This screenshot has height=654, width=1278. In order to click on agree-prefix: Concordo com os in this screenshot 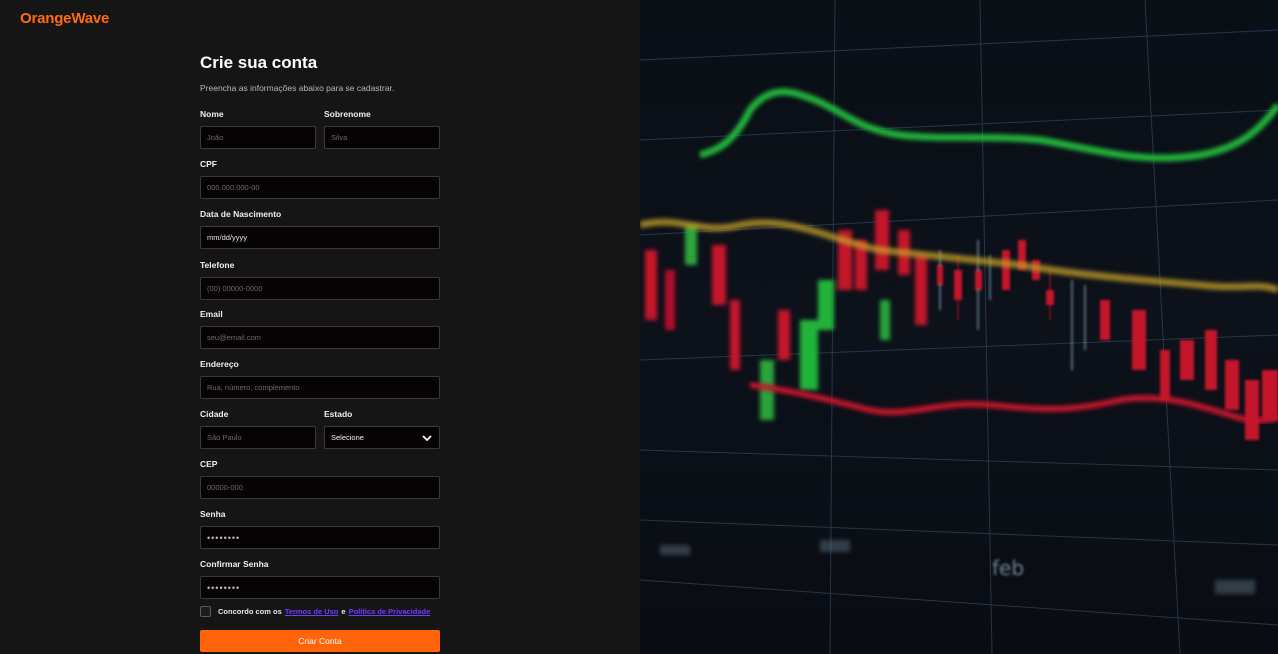, I will do `click(250, 611)`.